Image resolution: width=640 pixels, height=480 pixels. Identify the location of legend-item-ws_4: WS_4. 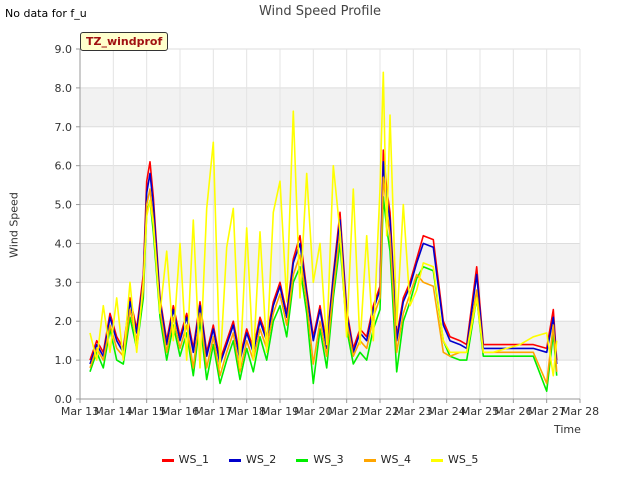
(387, 459).